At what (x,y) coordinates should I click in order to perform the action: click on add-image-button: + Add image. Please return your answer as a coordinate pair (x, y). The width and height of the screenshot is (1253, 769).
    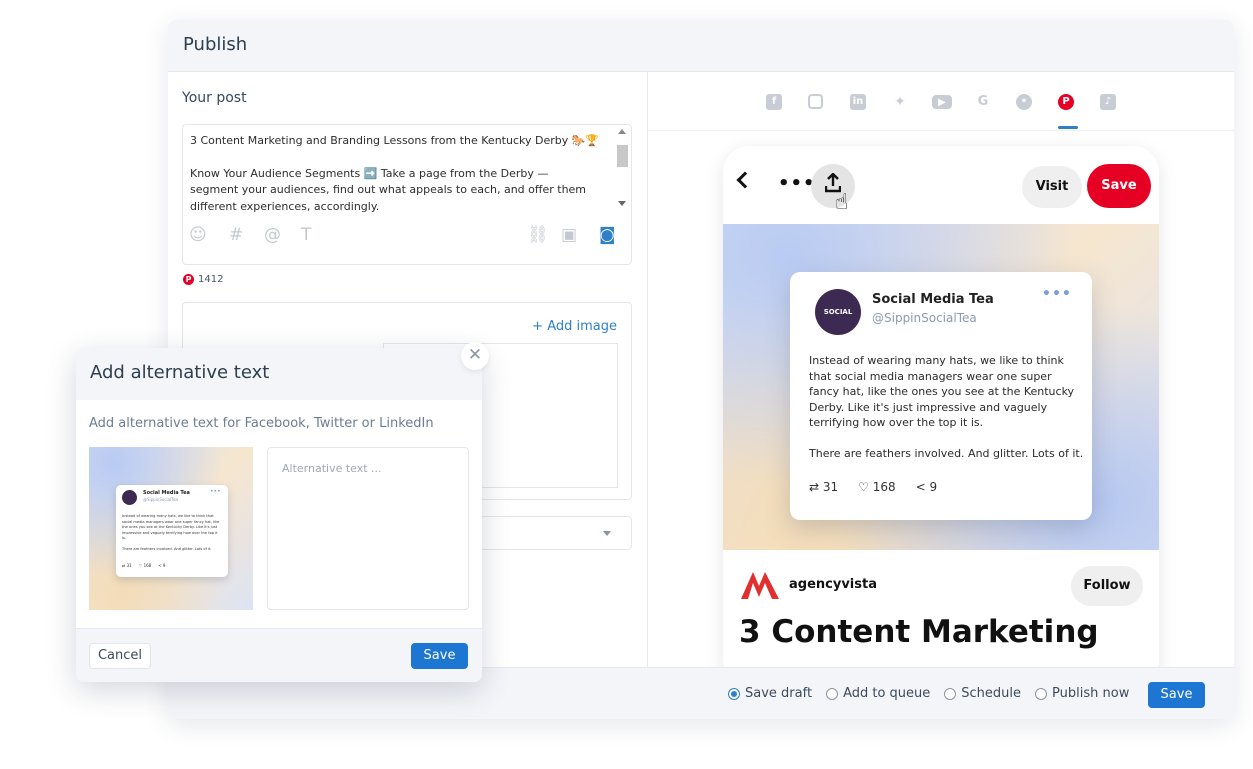
    Looking at the image, I should click on (574, 326).